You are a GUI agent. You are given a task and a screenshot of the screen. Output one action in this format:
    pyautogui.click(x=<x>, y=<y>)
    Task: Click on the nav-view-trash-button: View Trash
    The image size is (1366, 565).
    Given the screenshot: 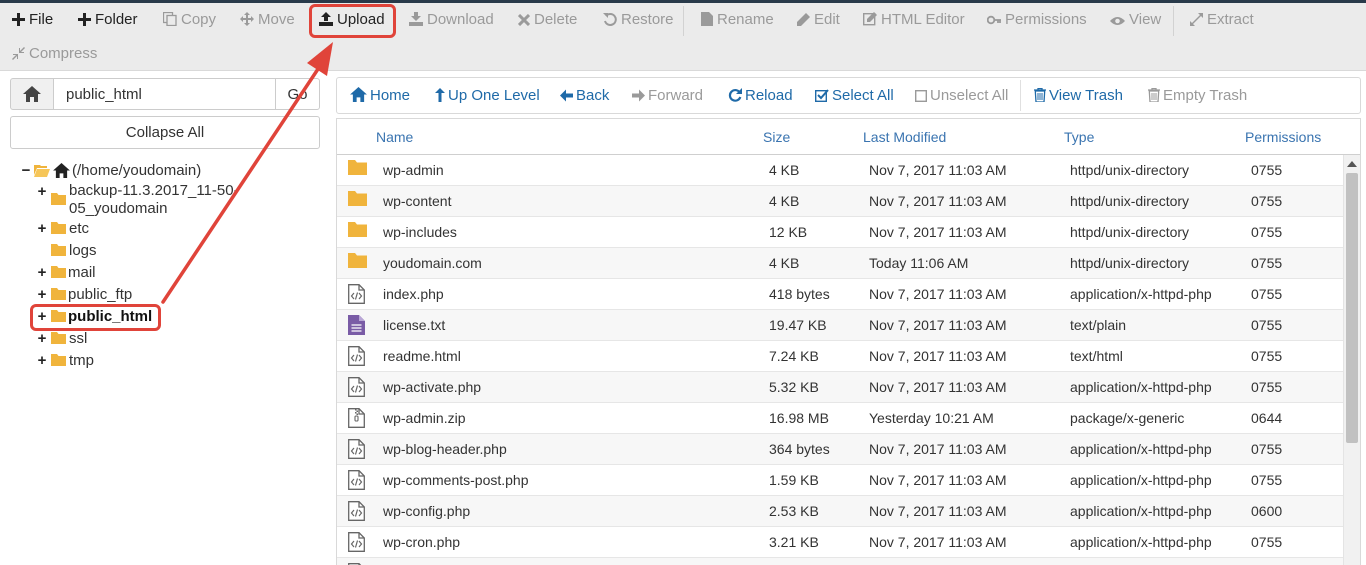 What is the action you would take?
    pyautogui.click(x=1078, y=95)
    